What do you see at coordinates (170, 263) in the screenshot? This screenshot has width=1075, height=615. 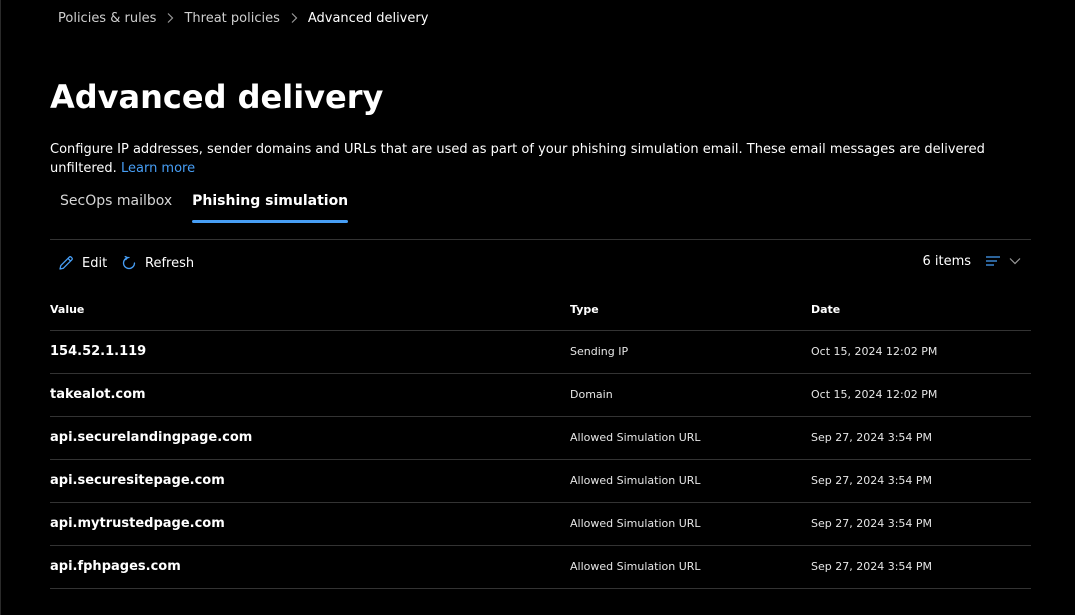 I see `refresh-label: Refresh` at bounding box center [170, 263].